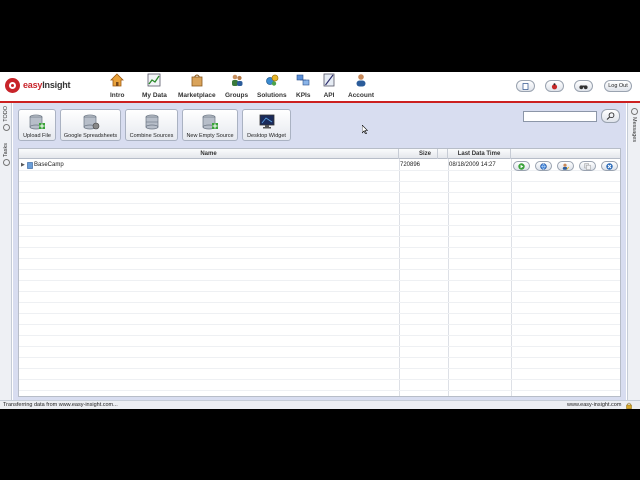 This screenshot has width=640, height=480. Describe the element at coordinates (418, 154) in the screenshot. I see `column-header-size: Size` at that location.